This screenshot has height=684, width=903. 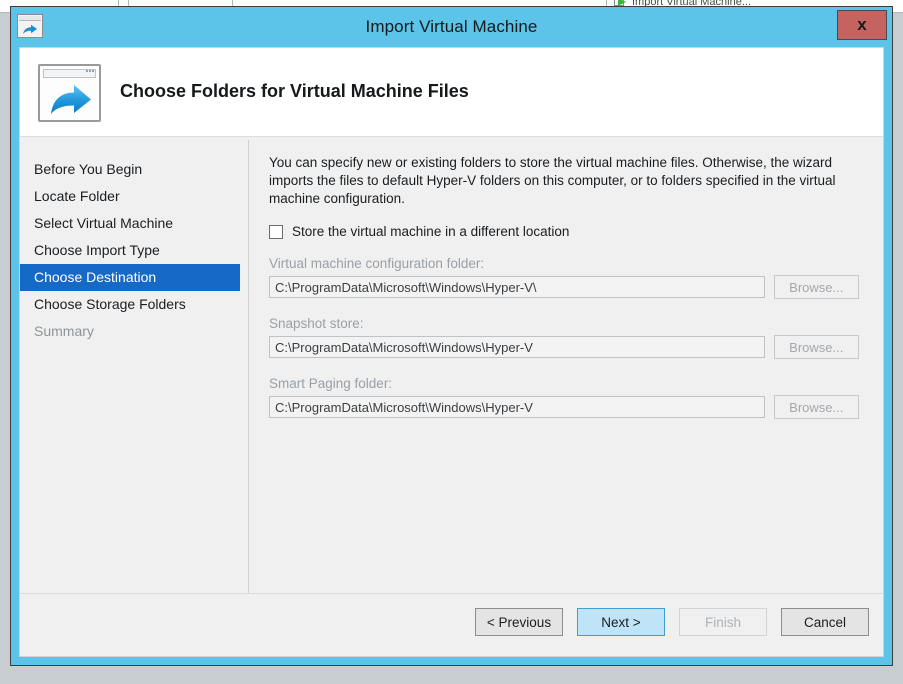 I want to click on import-arrow-glyph-large, so click(x=71, y=99).